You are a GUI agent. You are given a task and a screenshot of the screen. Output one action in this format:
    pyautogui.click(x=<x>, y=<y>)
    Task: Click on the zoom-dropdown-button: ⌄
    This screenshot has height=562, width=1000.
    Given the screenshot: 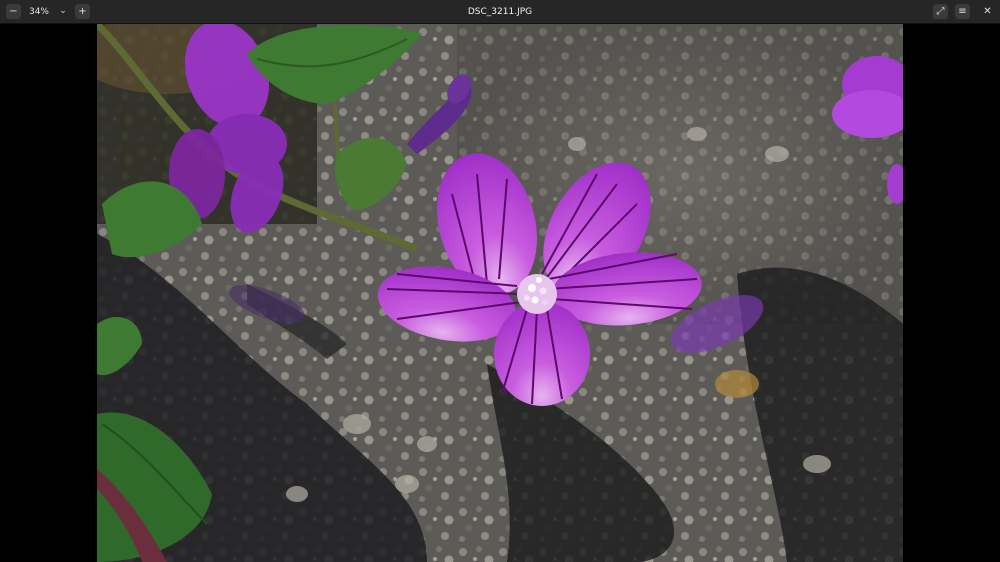 What is the action you would take?
    pyautogui.click(x=63, y=11)
    